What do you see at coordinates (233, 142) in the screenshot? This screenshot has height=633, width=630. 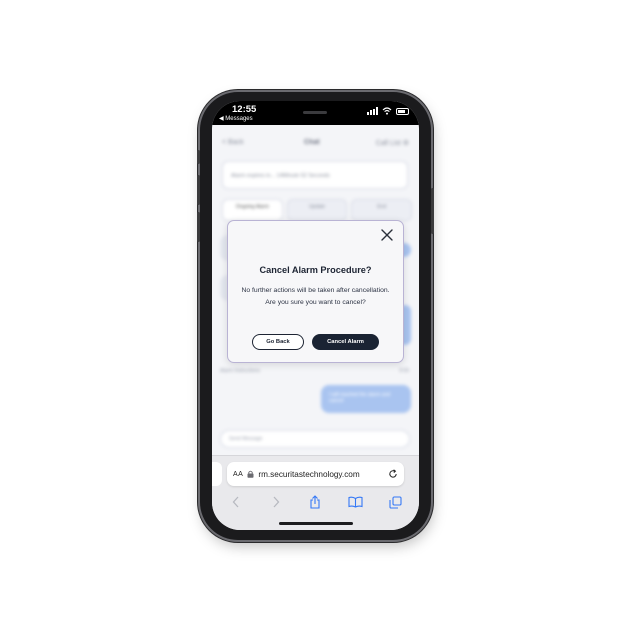 I see `nav-back: < Back` at bounding box center [233, 142].